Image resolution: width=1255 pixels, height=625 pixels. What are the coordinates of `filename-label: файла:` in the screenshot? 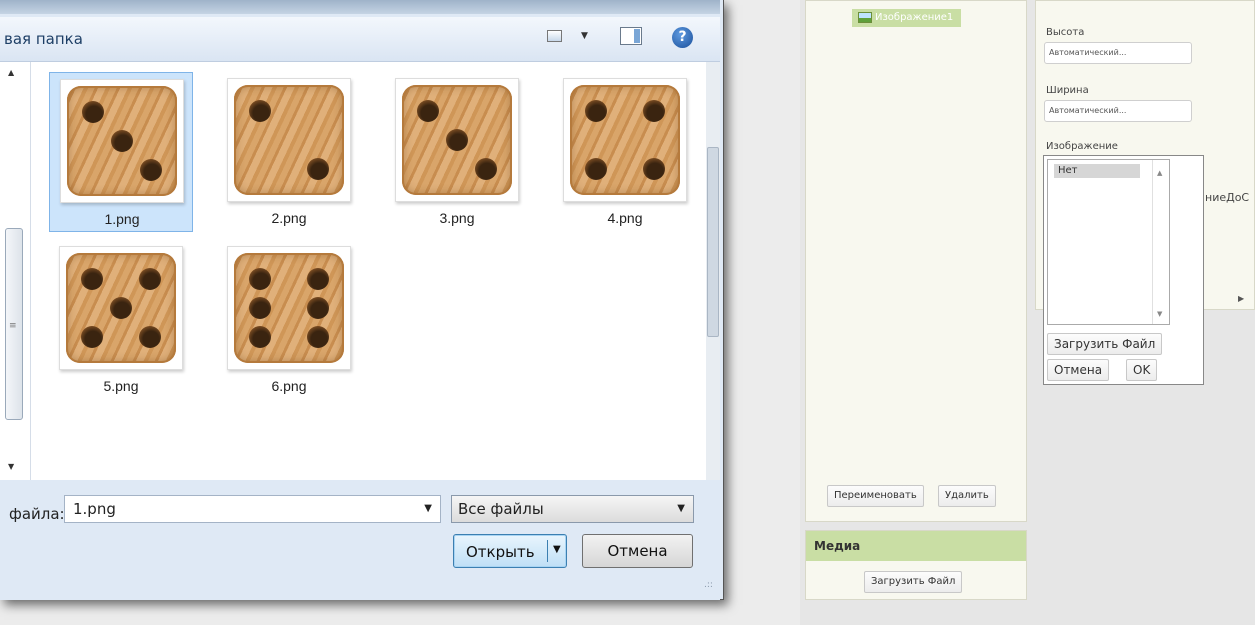 It's located at (37, 514).